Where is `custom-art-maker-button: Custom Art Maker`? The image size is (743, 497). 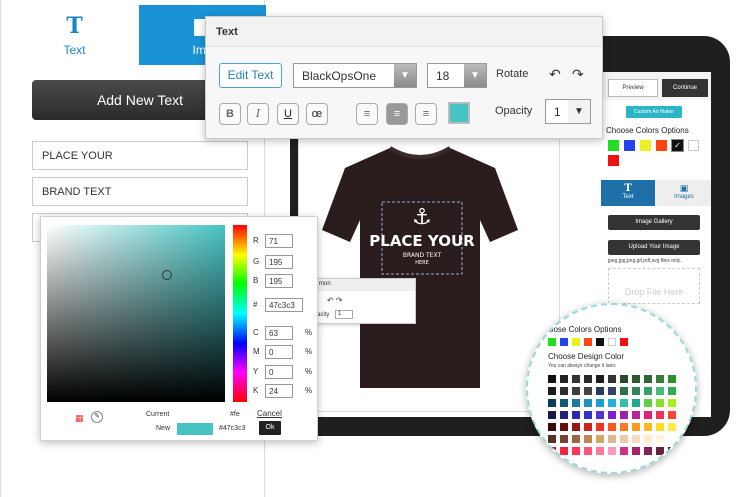 custom-art-maker-button: Custom Art Maker is located at coordinates (654, 112).